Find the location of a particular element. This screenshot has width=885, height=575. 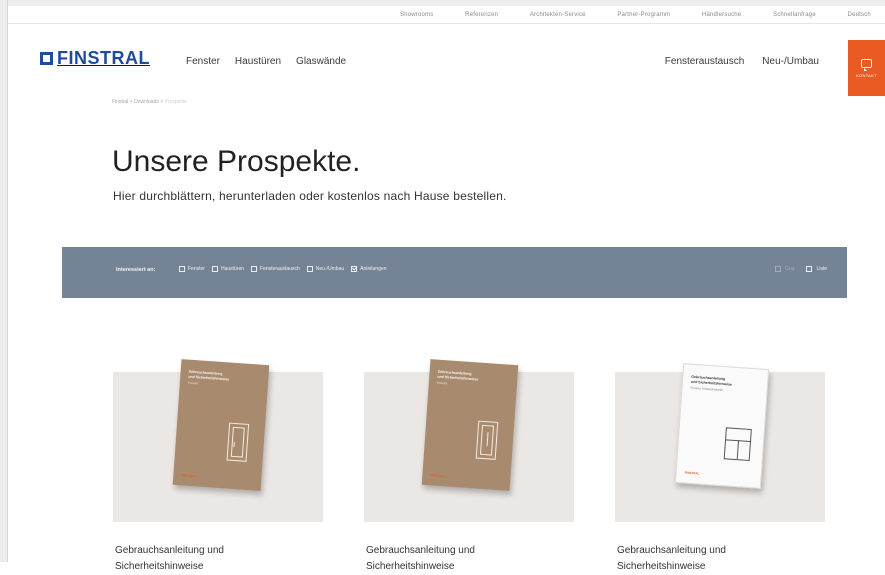

breadcrumb-current: Prospekte is located at coordinates (176, 102).